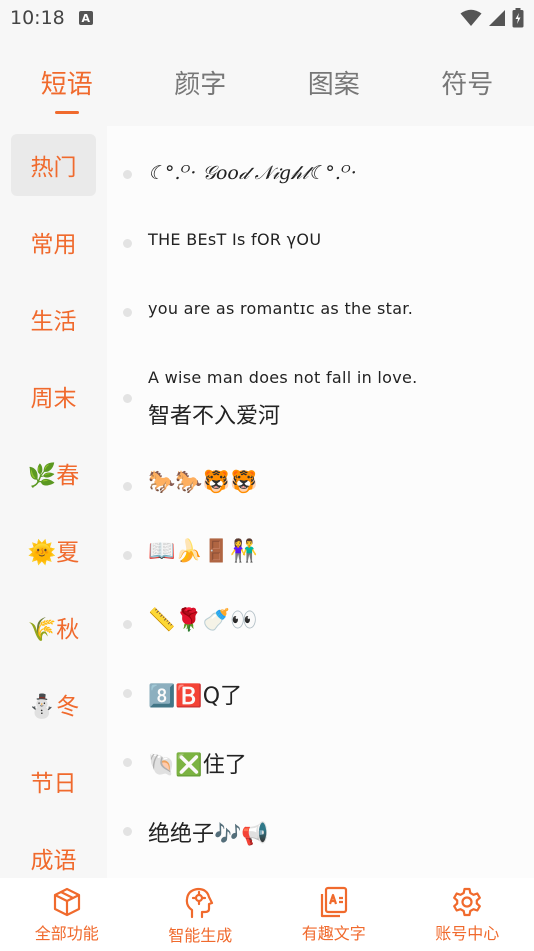 The height and width of the screenshot is (951, 534). Describe the element at coordinates (53, 627) in the screenshot. I see `category-autumn: 🌾秋` at that location.